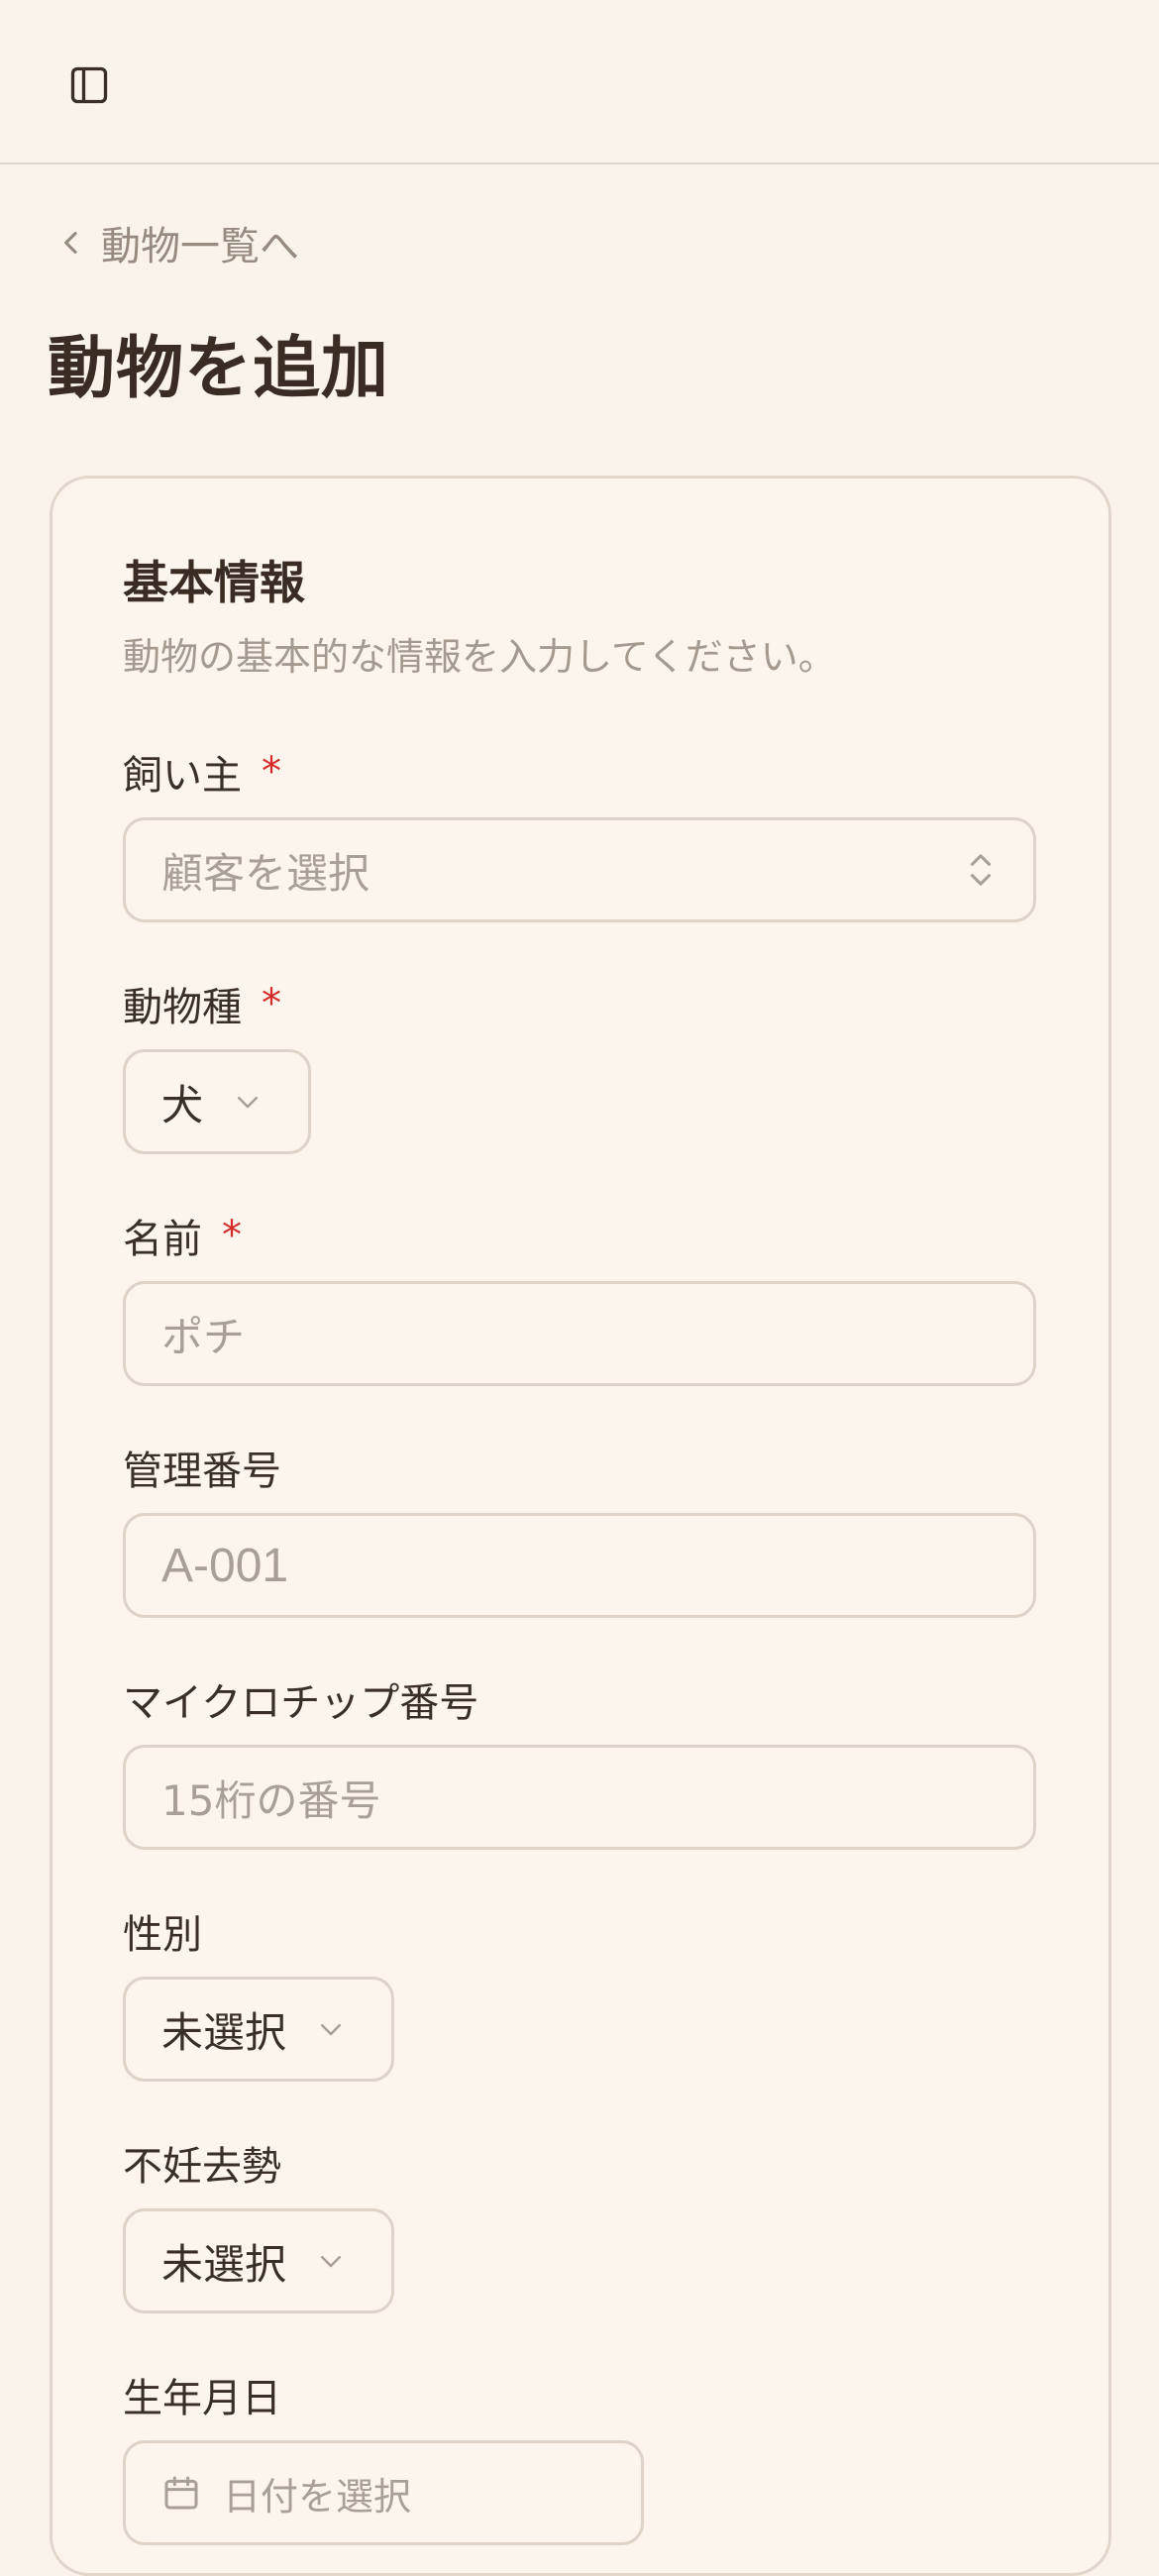 This screenshot has height=2576, width=1159. What do you see at coordinates (981, 870) in the screenshot?
I see `chevrons-up-down-icon` at bounding box center [981, 870].